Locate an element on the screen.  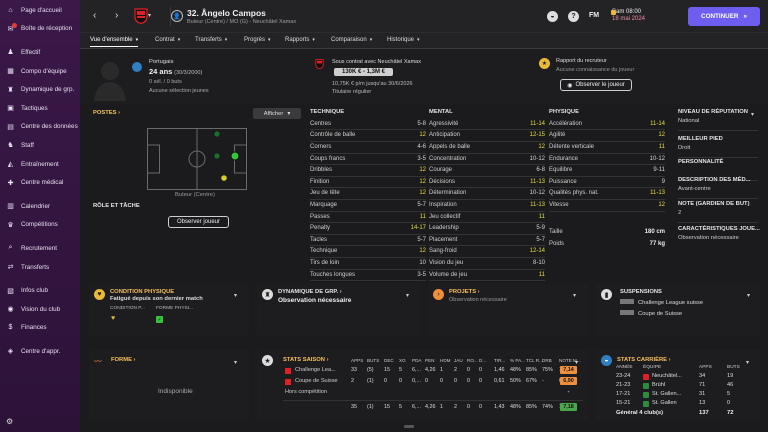
scroll-indicator is located at coordinates (409, 426).